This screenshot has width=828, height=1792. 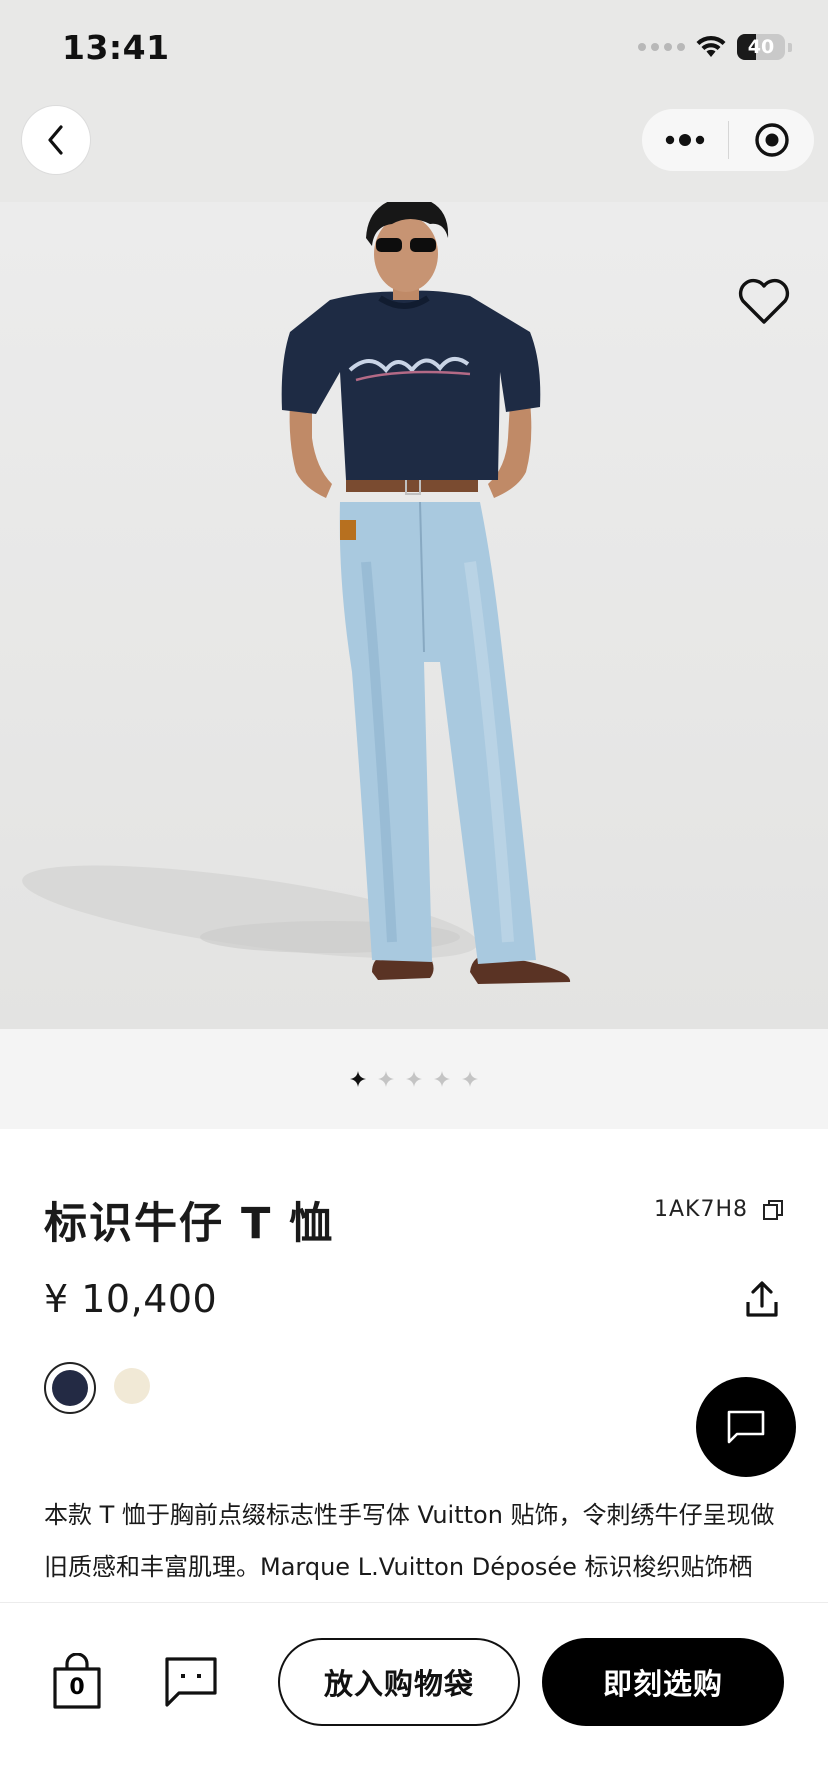 I want to click on target-icon, so click(x=771, y=140).